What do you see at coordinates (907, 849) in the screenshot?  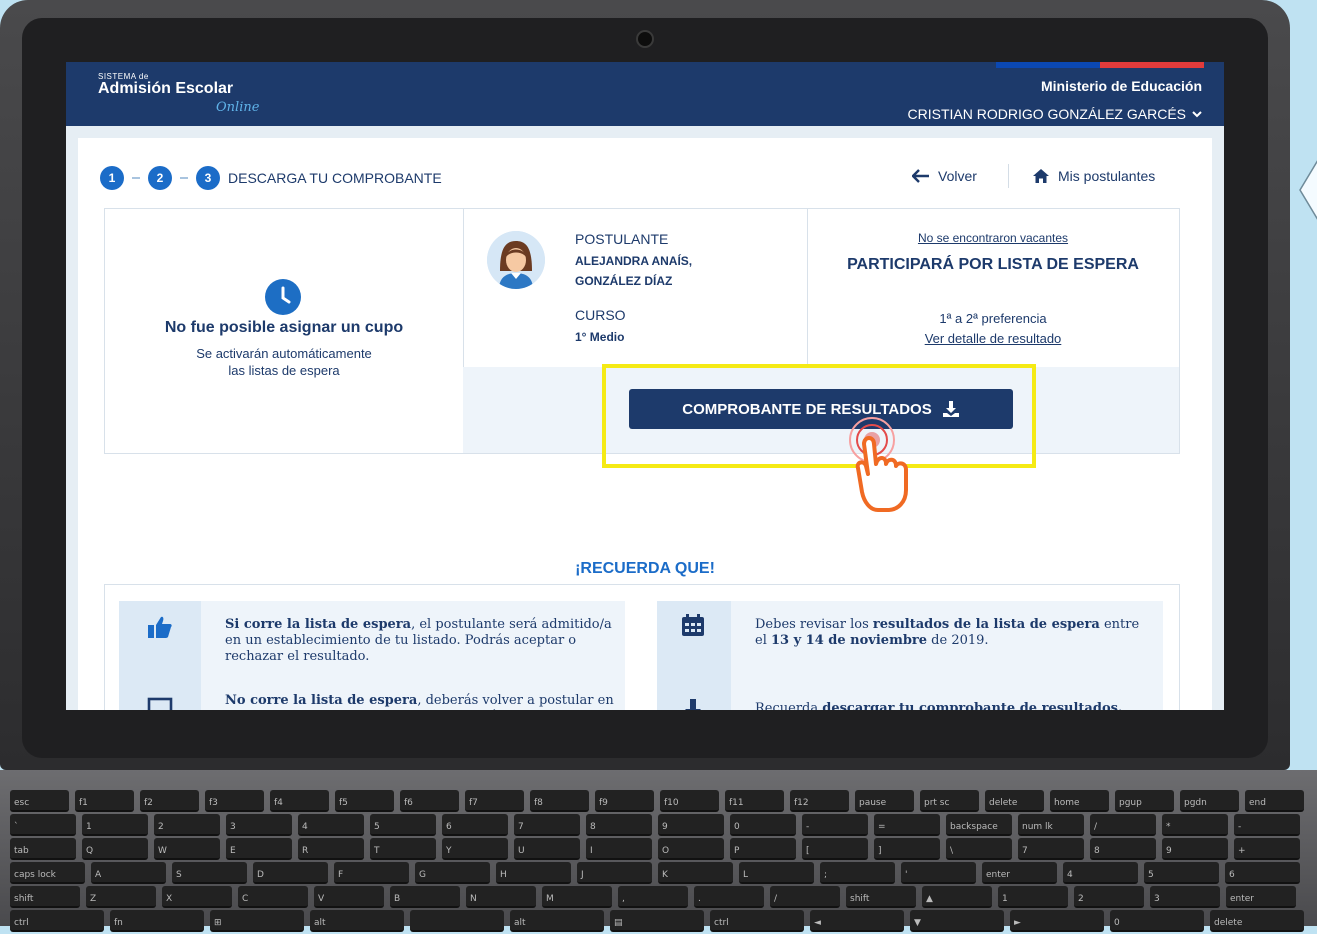 I see `key: ]` at bounding box center [907, 849].